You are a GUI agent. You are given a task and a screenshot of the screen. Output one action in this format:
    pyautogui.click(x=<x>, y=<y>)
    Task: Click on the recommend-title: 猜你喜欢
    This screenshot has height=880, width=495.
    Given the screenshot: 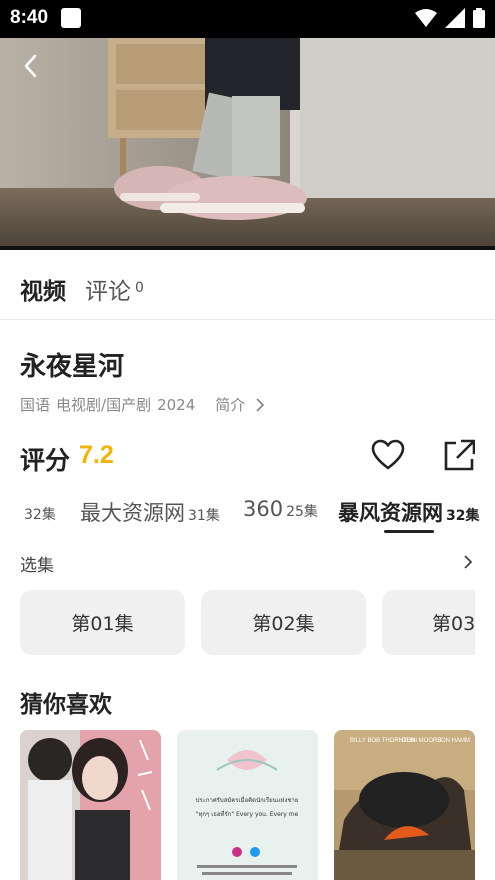 What is the action you would take?
    pyautogui.click(x=66, y=705)
    